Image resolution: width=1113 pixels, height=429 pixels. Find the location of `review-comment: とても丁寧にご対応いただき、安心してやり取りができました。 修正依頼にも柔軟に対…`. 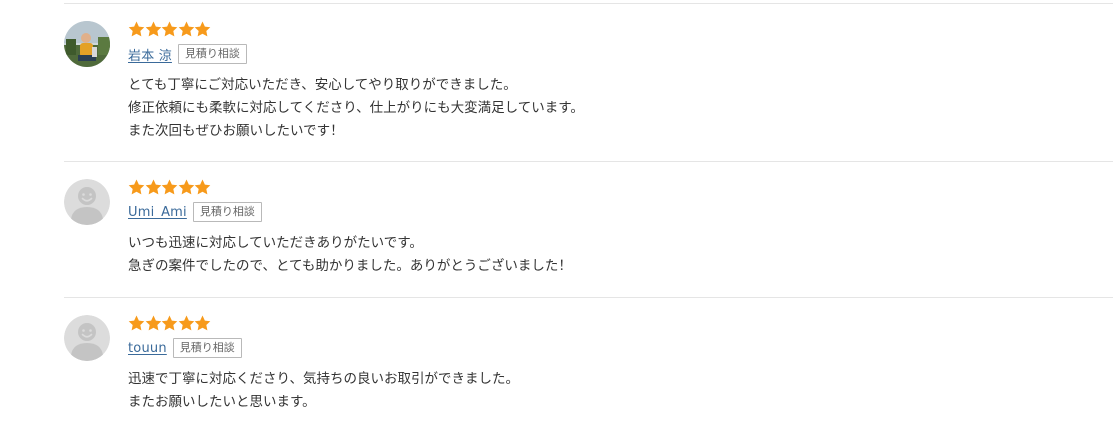

review-comment: とても丁寧にご対応いただき、安心してやり取りができました。 修正依頼にも柔軟に対… is located at coordinates (613, 108).